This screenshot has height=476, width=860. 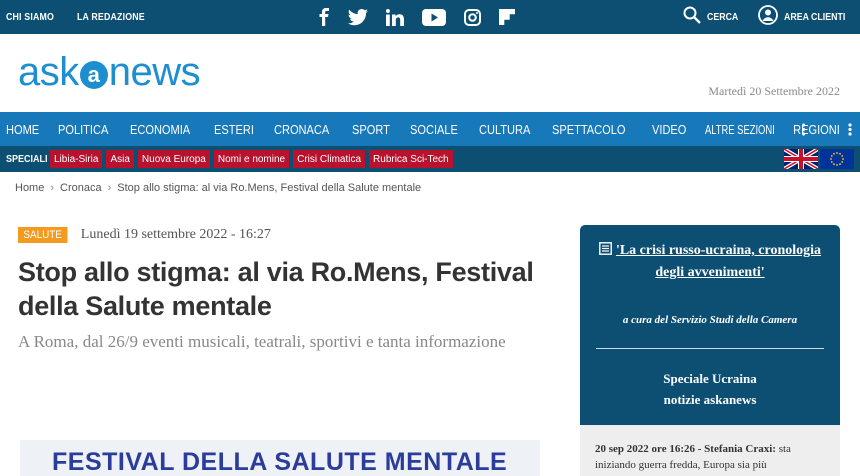 I want to click on twitter-icon, so click(x=358, y=17).